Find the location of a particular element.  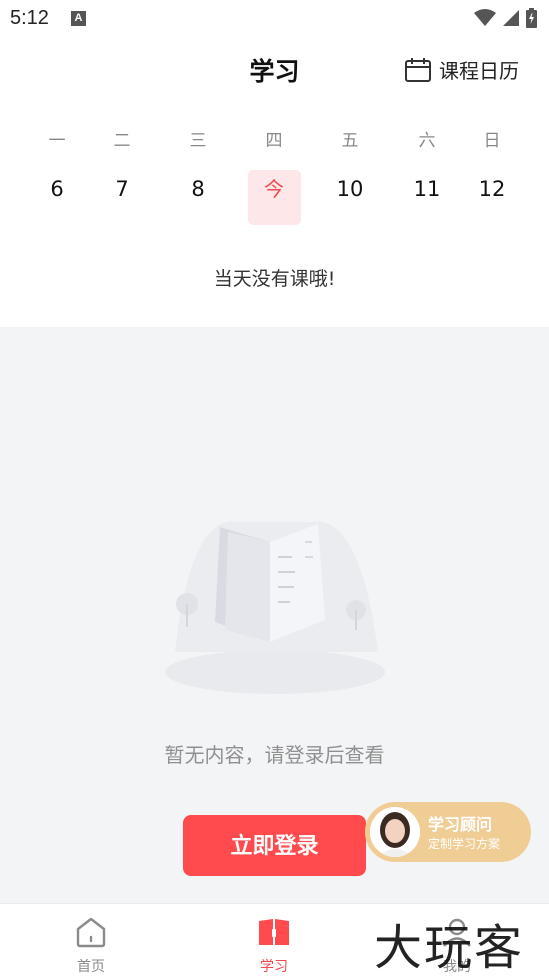

day-number: 10 is located at coordinates (350, 189).